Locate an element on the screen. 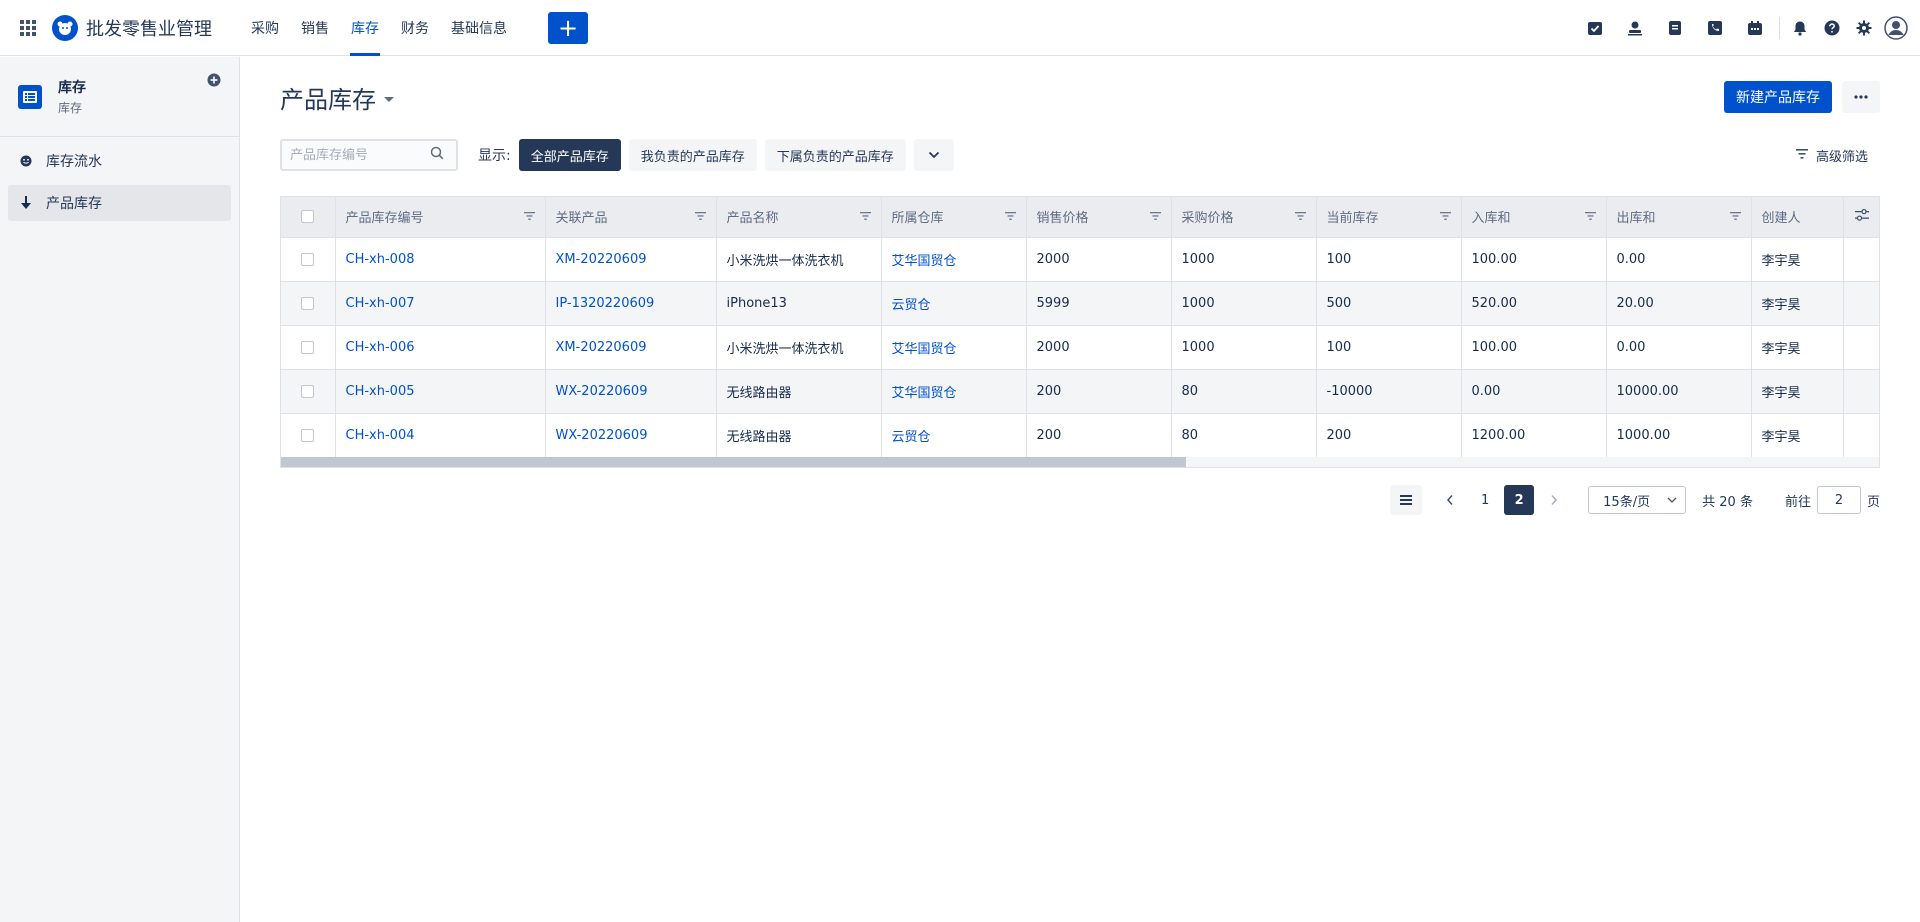  select-all-checkbox is located at coordinates (308, 217).